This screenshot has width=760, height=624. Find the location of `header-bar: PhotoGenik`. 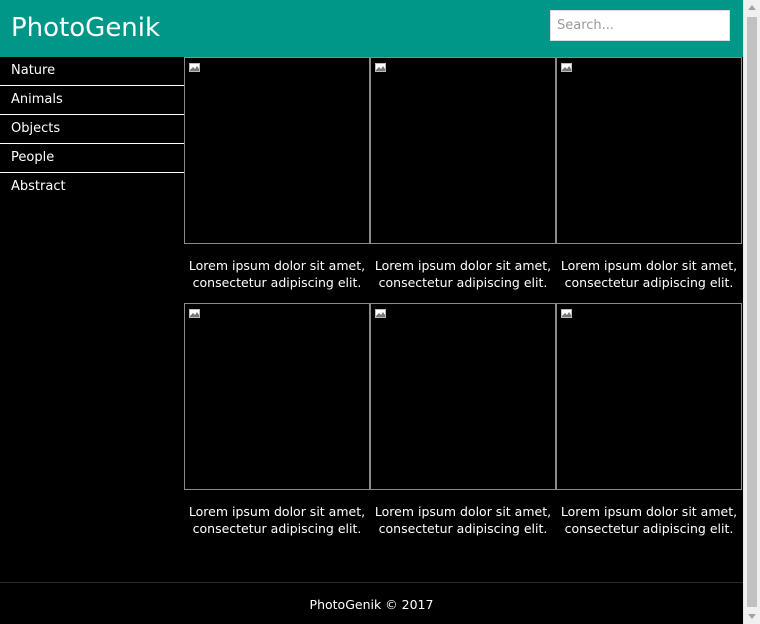

header-bar: PhotoGenik is located at coordinates (371, 28).